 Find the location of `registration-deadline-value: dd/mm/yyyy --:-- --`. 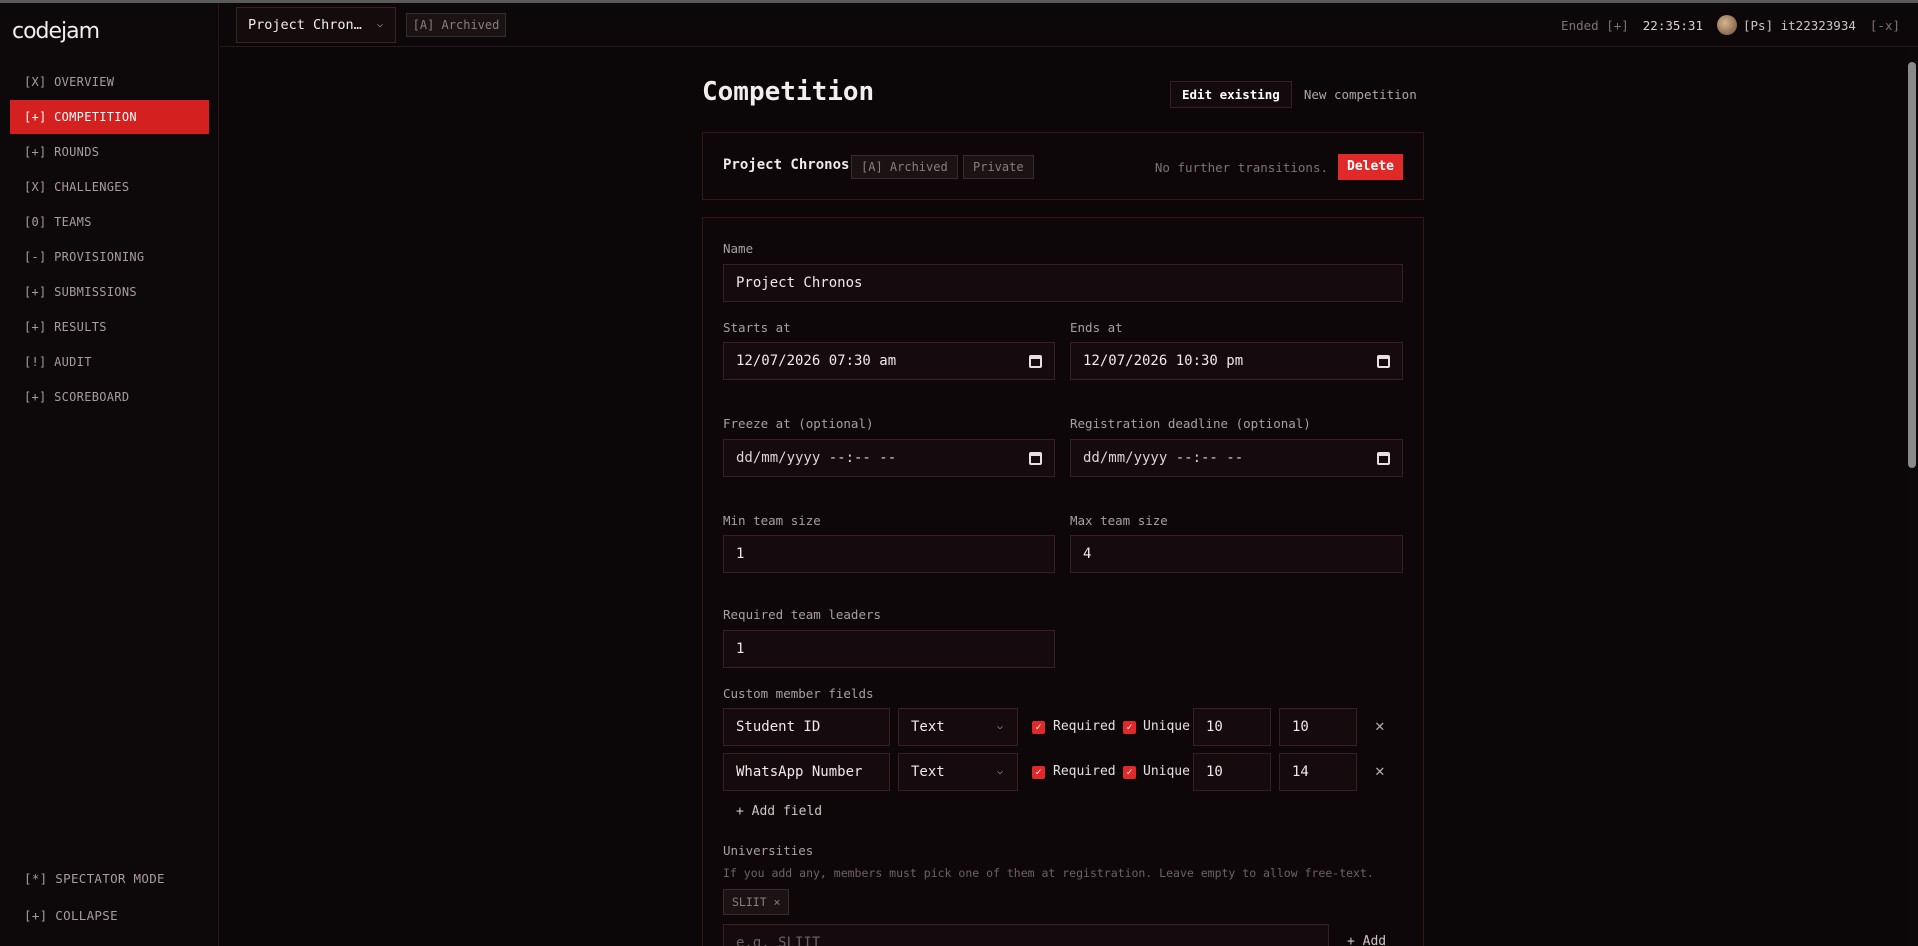

registration-deadline-value: dd/mm/yyyy --:-- -- is located at coordinates (1163, 458).